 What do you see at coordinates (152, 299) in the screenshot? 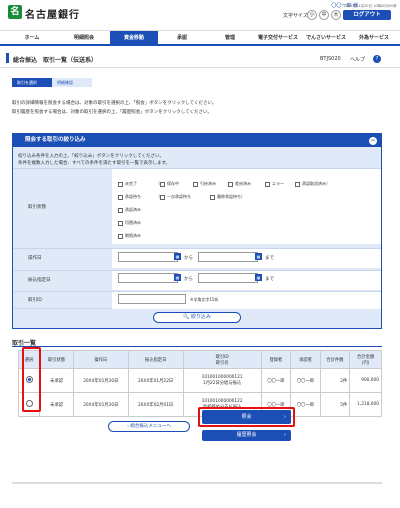
I see `transaction-id-input` at bounding box center [152, 299].